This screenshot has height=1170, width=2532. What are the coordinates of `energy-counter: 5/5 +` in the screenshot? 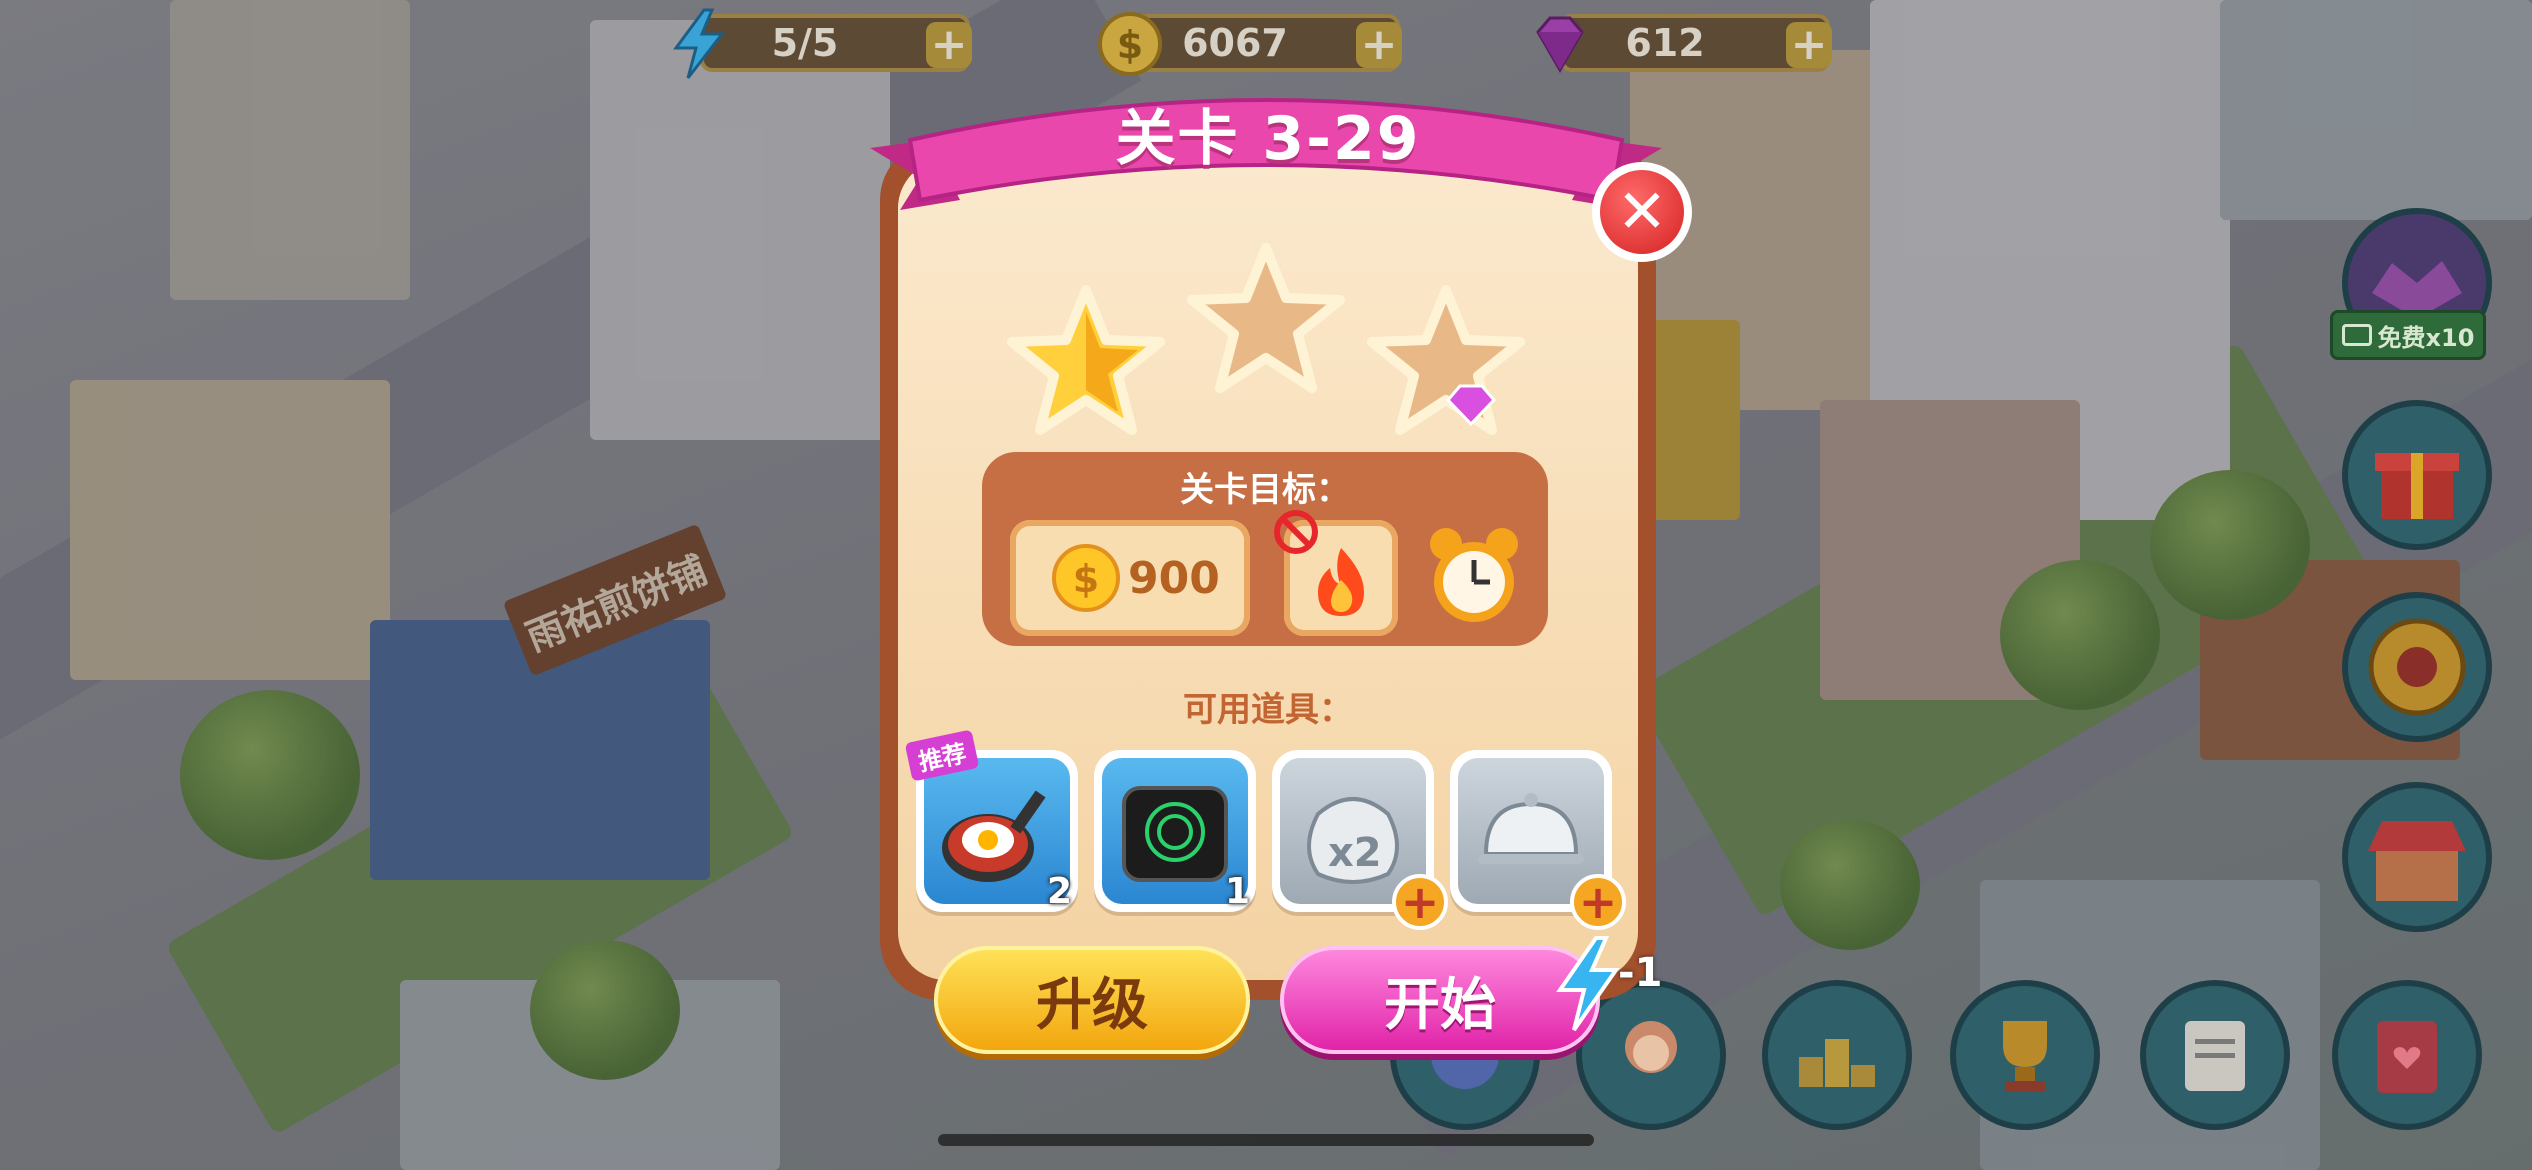 It's located at (822, 43).